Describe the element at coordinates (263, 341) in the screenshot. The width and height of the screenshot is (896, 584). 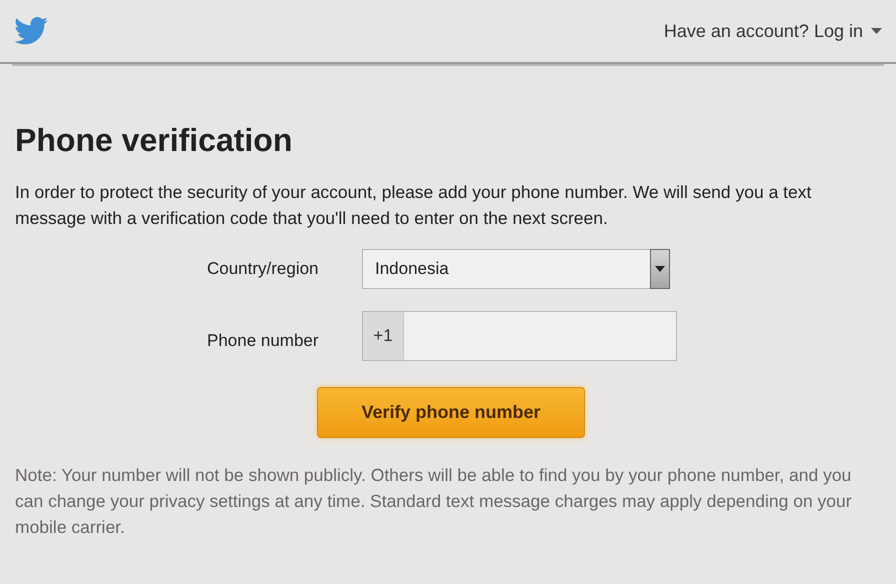
I see `phone-label: Phone number` at that location.